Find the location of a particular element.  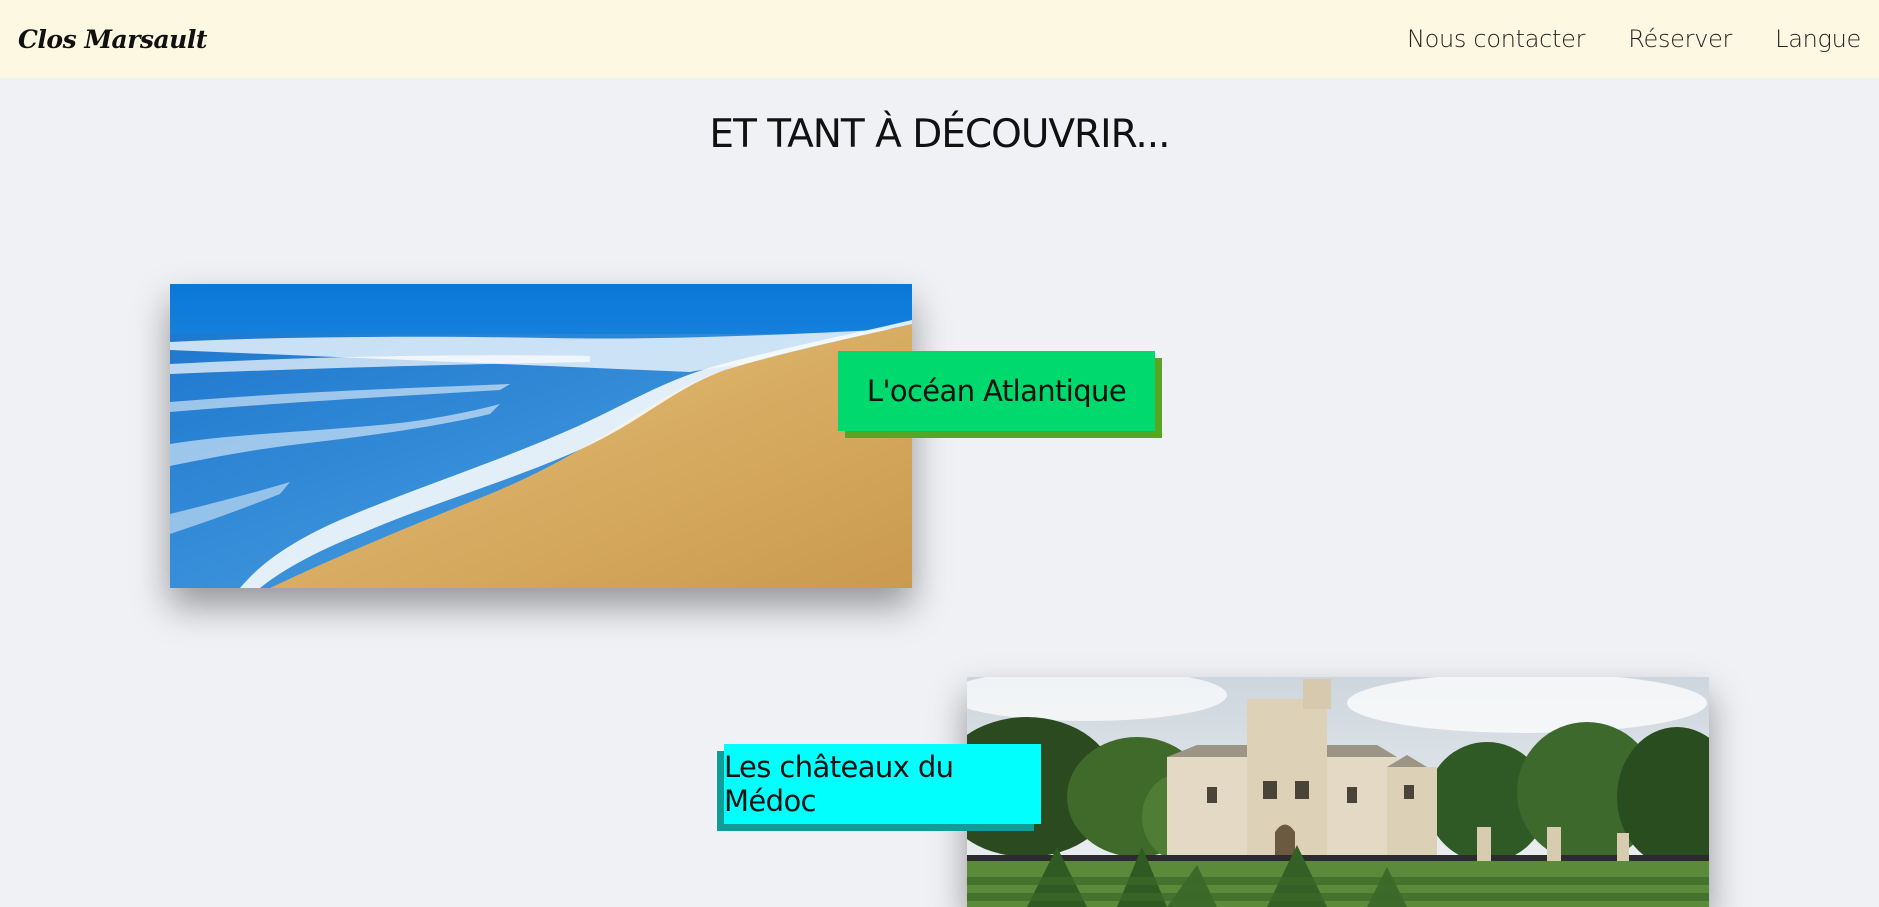

beach-photo is located at coordinates (541, 436).